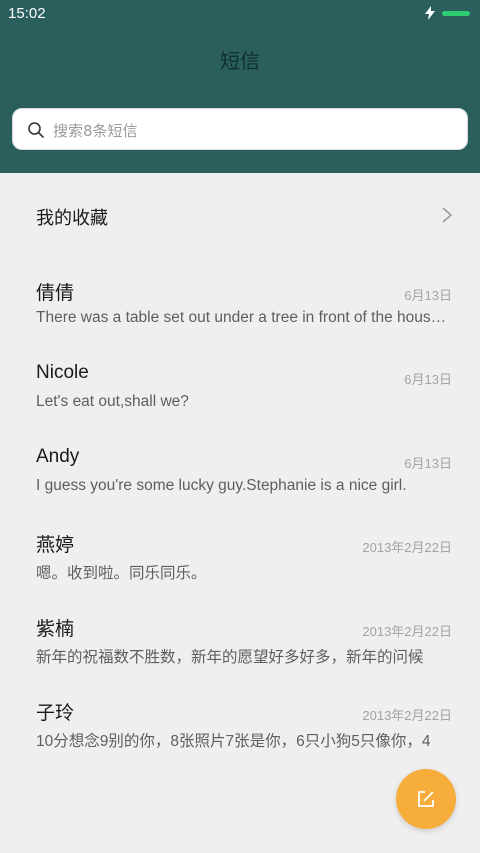 Image resolution: width=480 pixels, height=853 pixels. What do you see at coordinates (58, 456) in the screenshot?
I see `contact-name: Andy` at bounding box center [58, 456].